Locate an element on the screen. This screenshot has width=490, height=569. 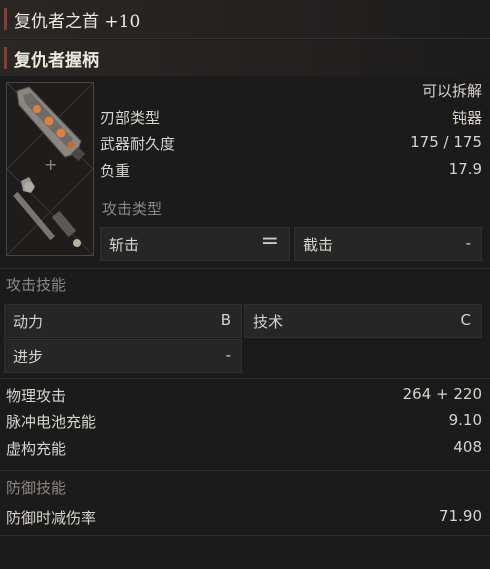
stat-label: 负重 is located at coordinates (115, 171).